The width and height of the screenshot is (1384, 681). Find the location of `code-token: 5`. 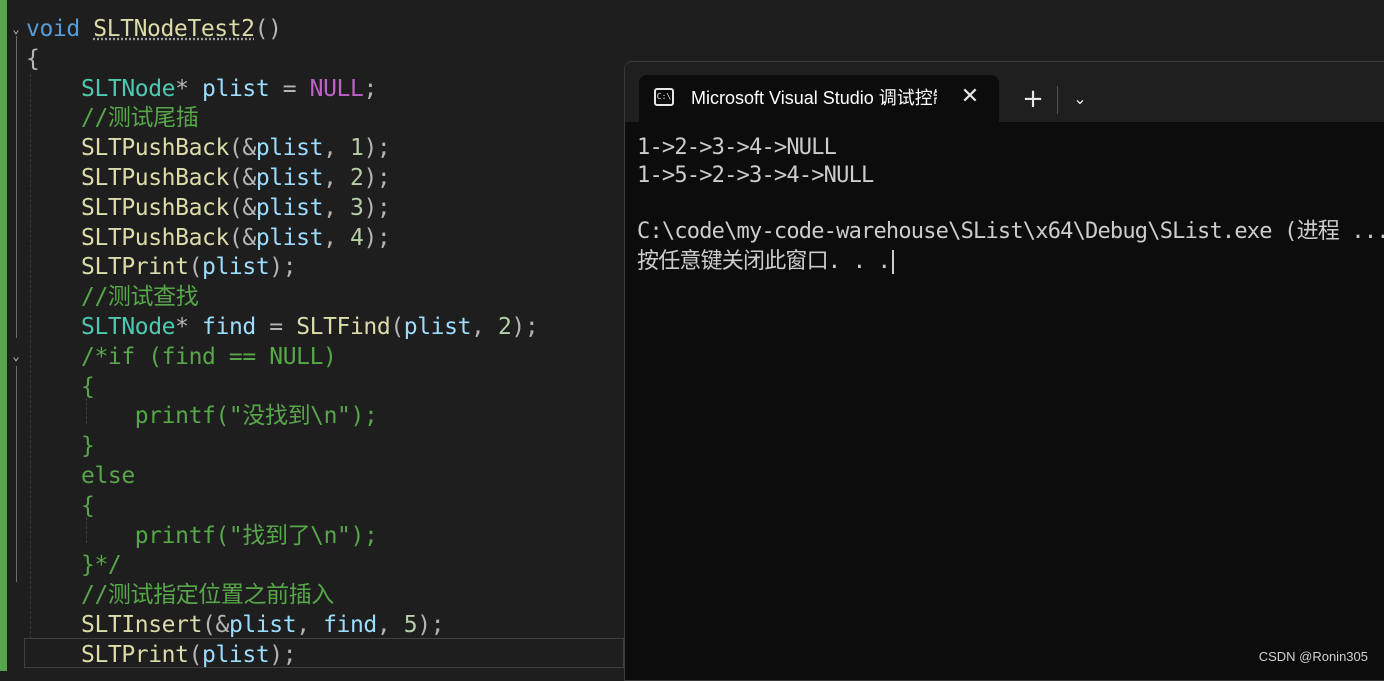

code-token: 5 is located at coordinates (410, 625).